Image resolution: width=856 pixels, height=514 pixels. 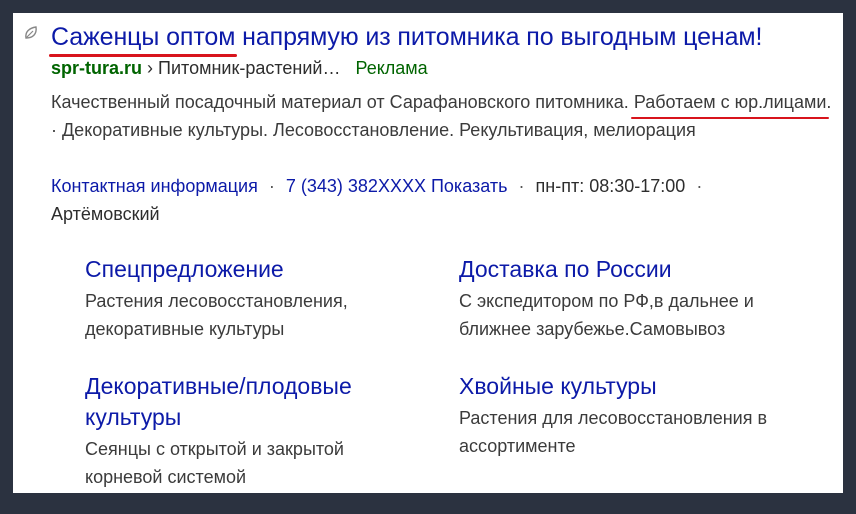 What do you see at coordinates (730, 103) in the screenshot?
I see `description-highlight: Работаем с юр.лицами` at bounding box center [730, 103].